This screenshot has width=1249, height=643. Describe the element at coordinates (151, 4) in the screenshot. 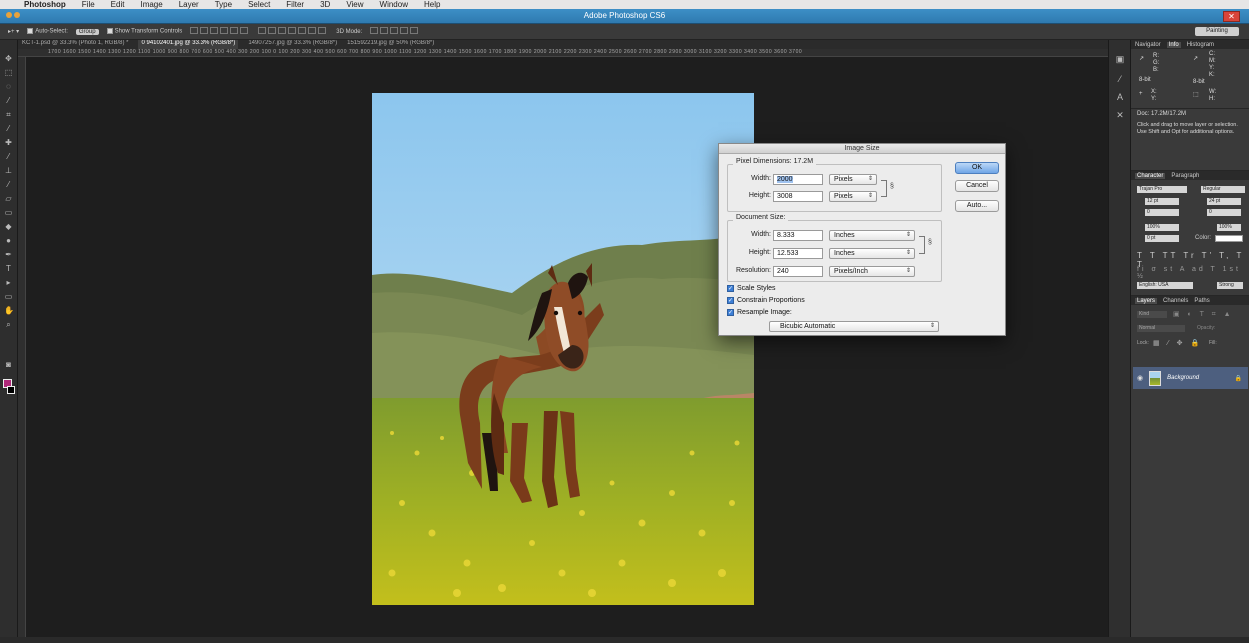

I see `menu-image: Image` at that location.